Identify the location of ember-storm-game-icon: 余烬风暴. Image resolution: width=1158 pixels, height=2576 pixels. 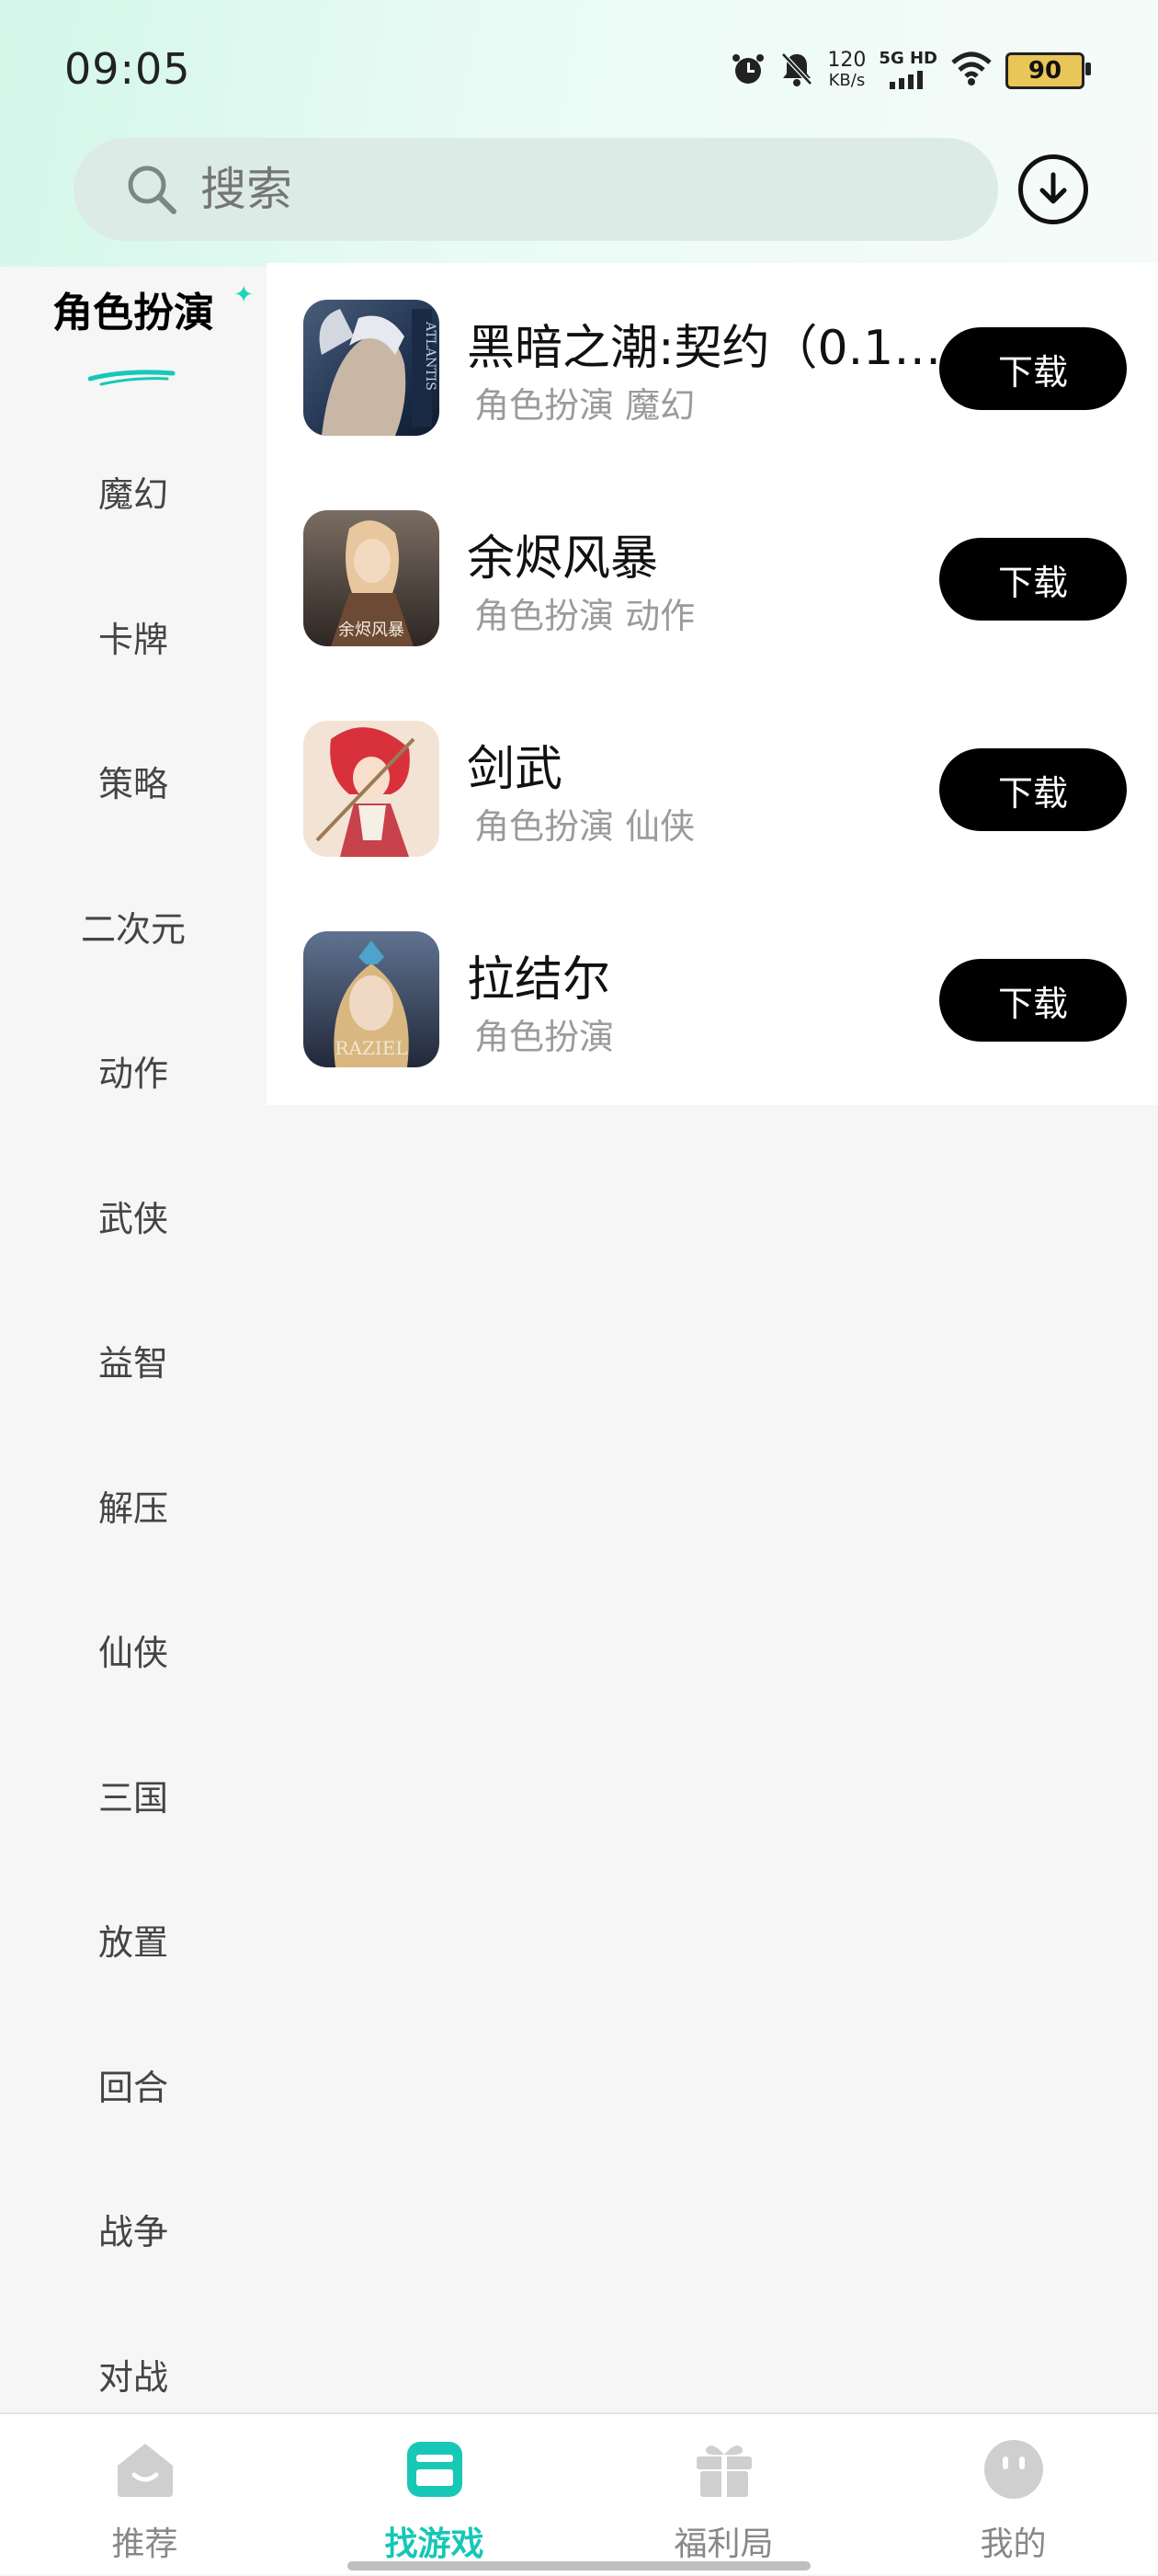
(371, 578).